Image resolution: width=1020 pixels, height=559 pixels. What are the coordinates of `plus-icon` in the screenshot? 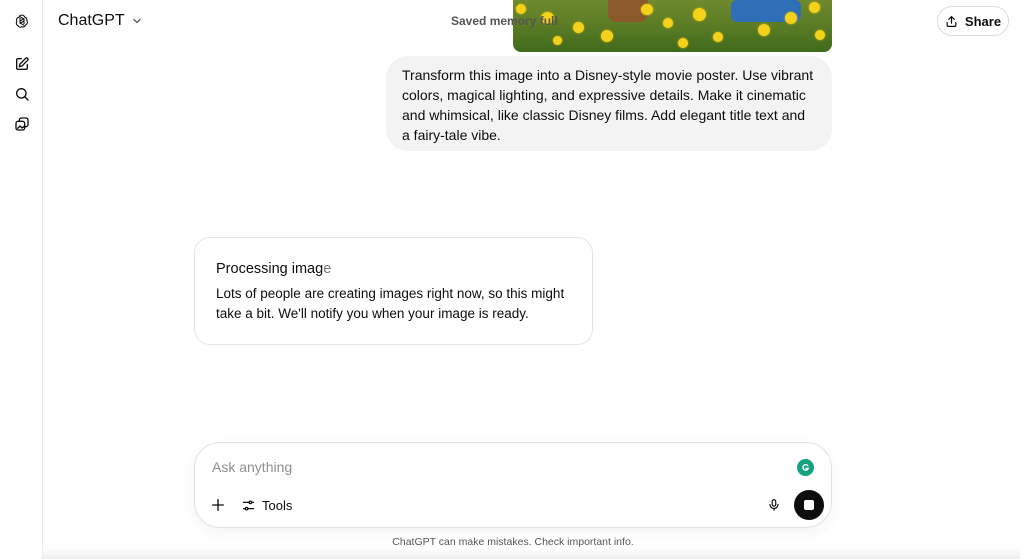 It's located at (218, 505).